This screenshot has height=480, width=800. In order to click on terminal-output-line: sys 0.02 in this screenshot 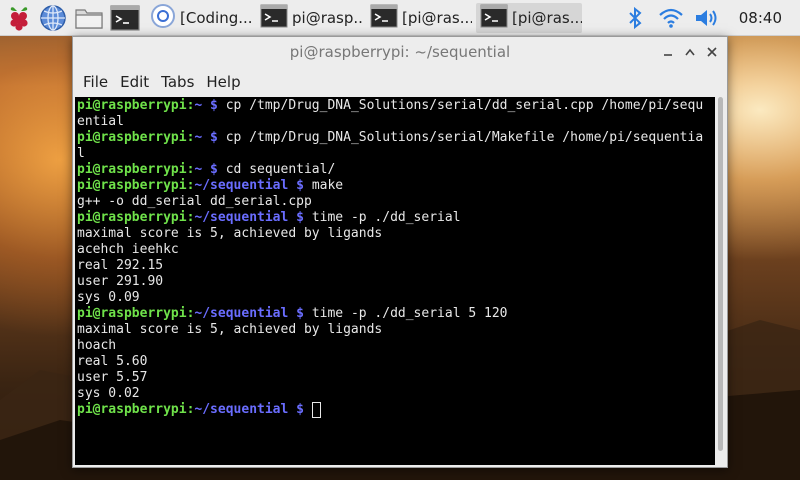, I will do `click(108, 393)`.